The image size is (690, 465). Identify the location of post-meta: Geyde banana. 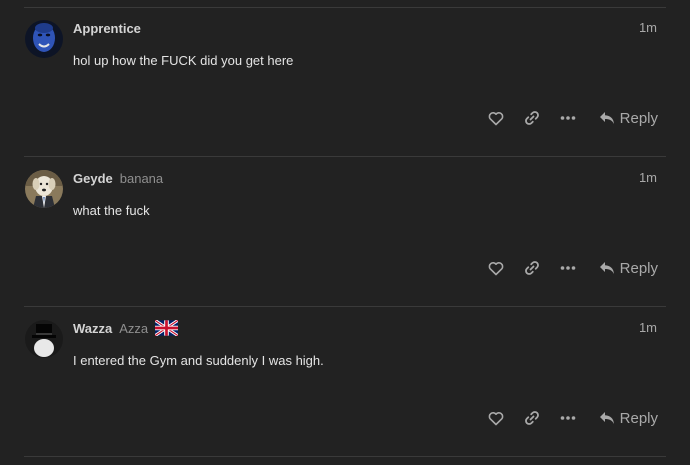
(118, 178).